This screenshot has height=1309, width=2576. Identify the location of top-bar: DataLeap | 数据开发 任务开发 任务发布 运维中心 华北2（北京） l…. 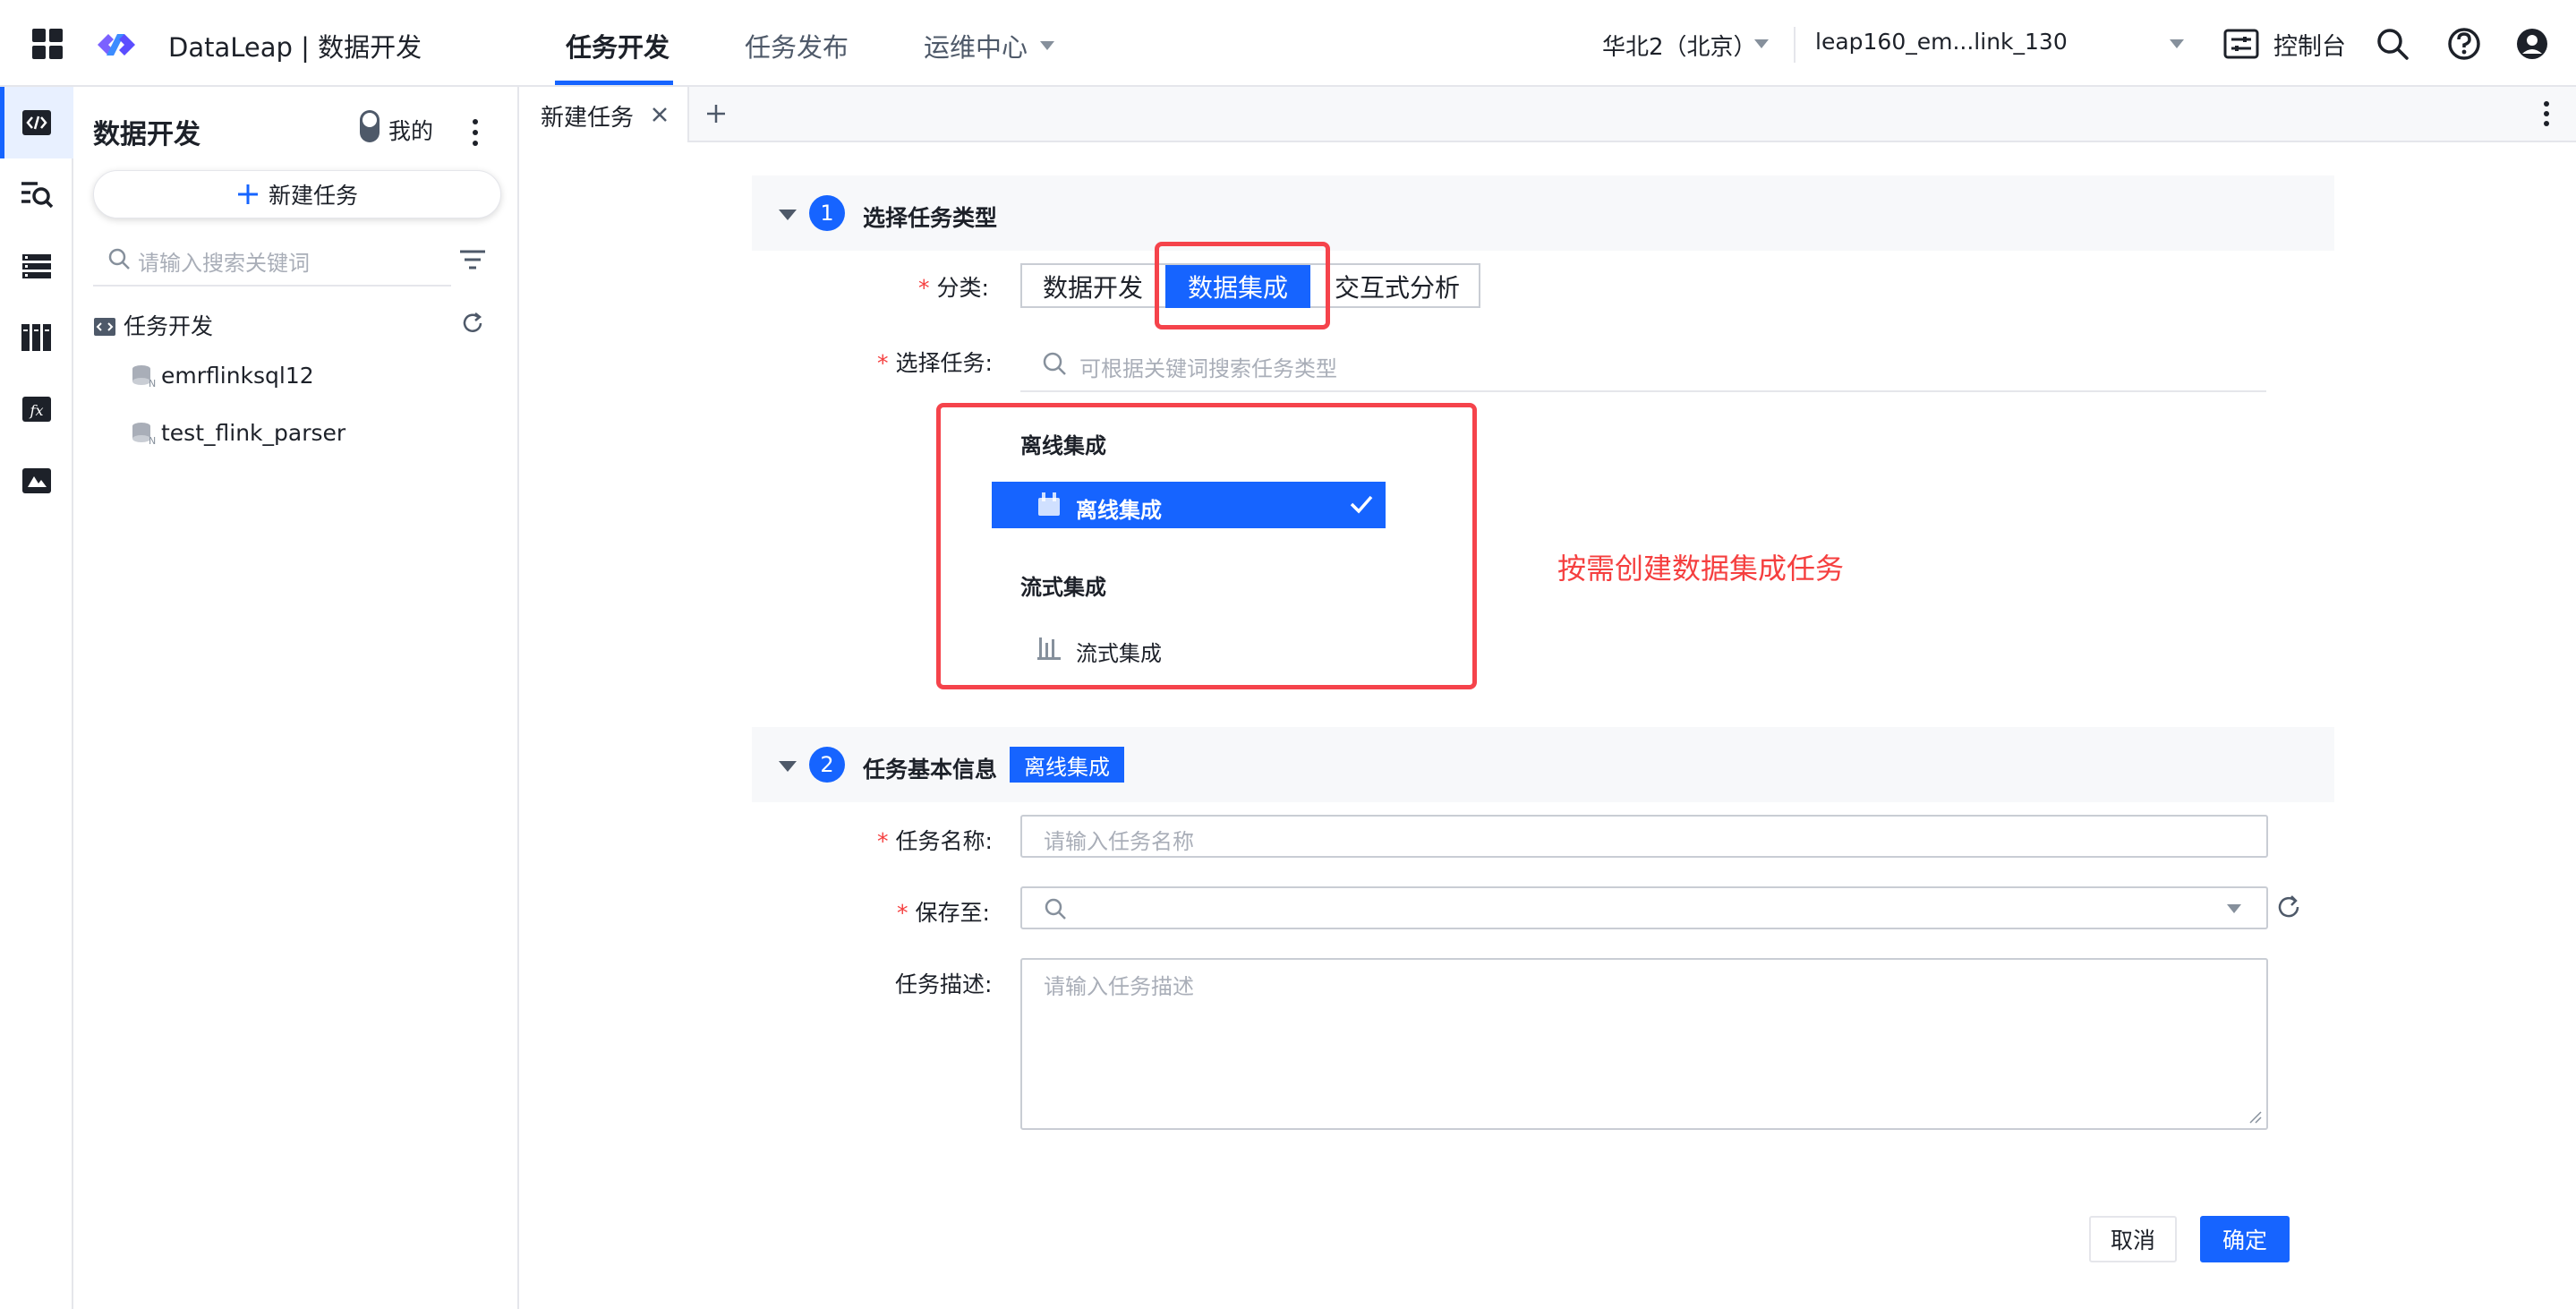
(1288, 43).